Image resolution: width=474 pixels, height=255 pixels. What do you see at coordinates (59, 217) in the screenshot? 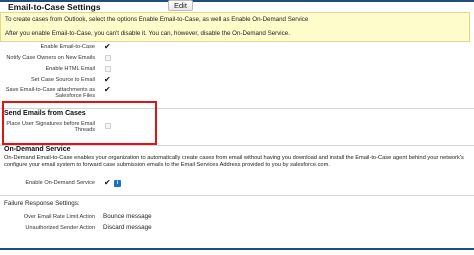
I see `over-rate-limit-label: Over Email Rate Limit Action` at bounding box center [59, 217].